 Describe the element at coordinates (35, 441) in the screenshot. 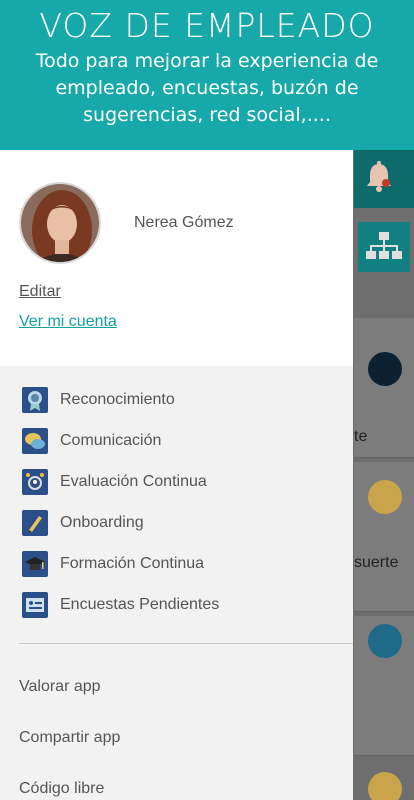

I see `chat-bubbles-icon` at that location.